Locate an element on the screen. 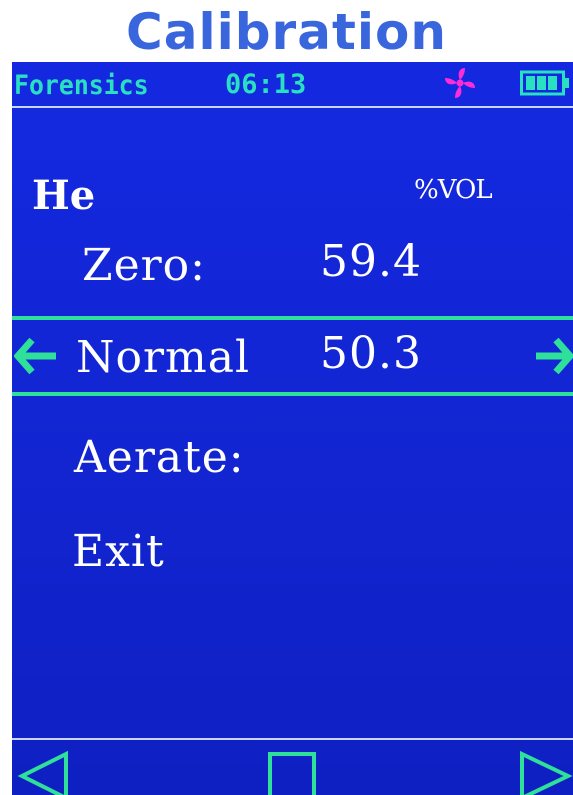 This screenshot has width=573, height=795. triangle-right-icon is located at coordinates (544, 772).